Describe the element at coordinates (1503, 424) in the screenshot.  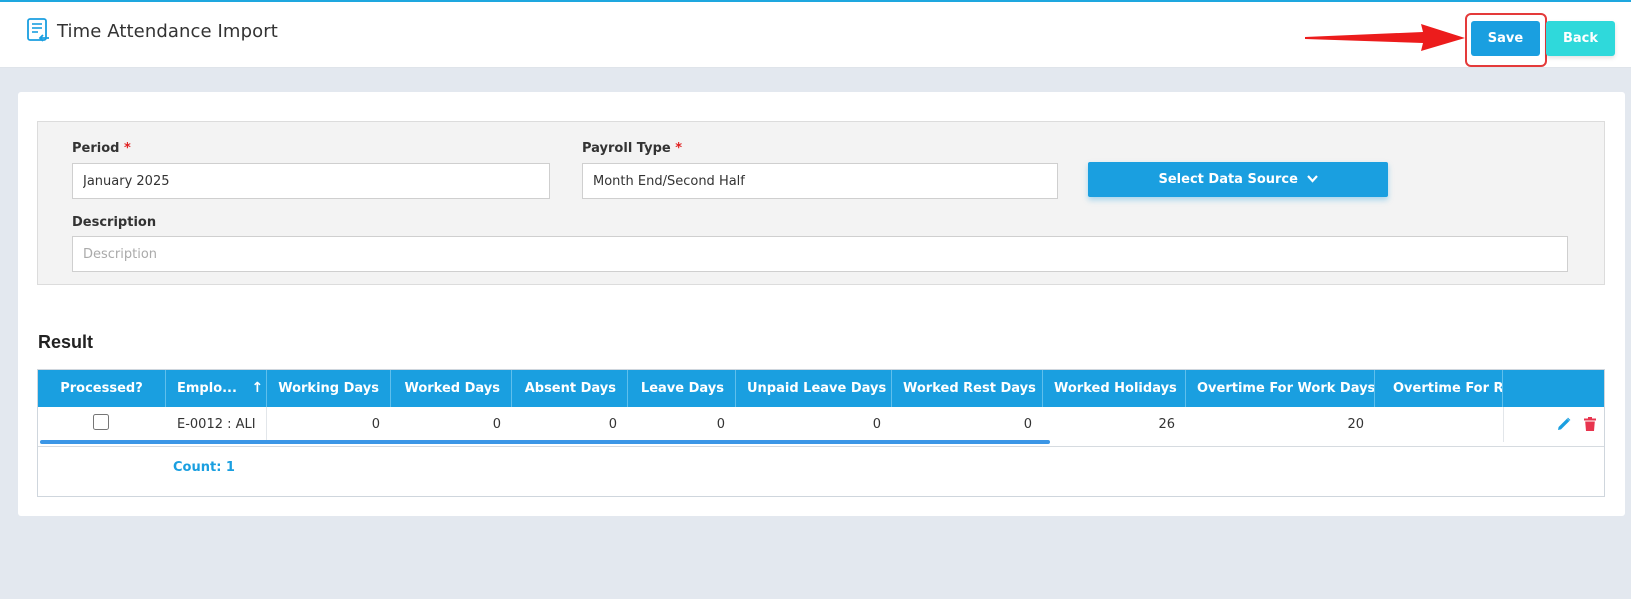
I see `column-divider` at that location.